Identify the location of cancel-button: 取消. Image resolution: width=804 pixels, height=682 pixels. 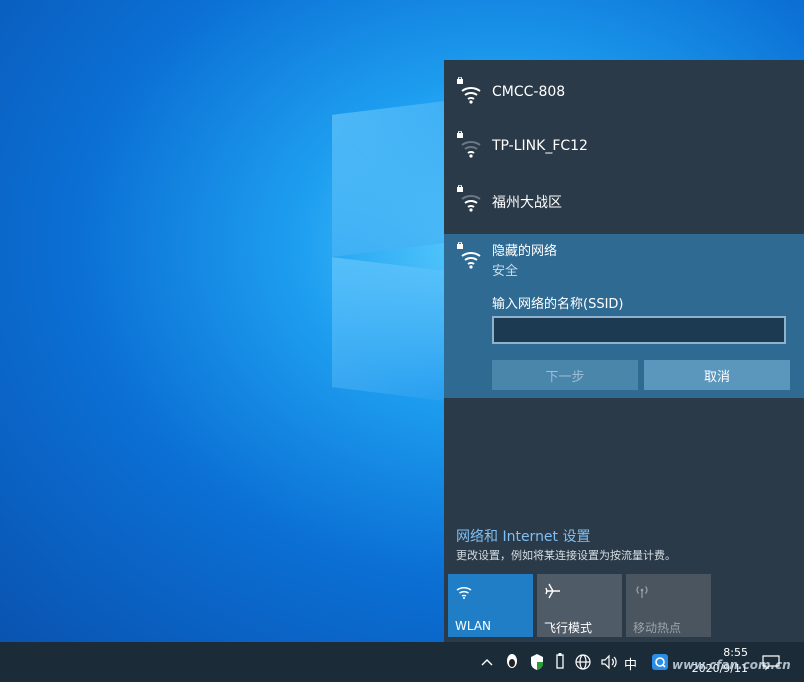
(717, 375).